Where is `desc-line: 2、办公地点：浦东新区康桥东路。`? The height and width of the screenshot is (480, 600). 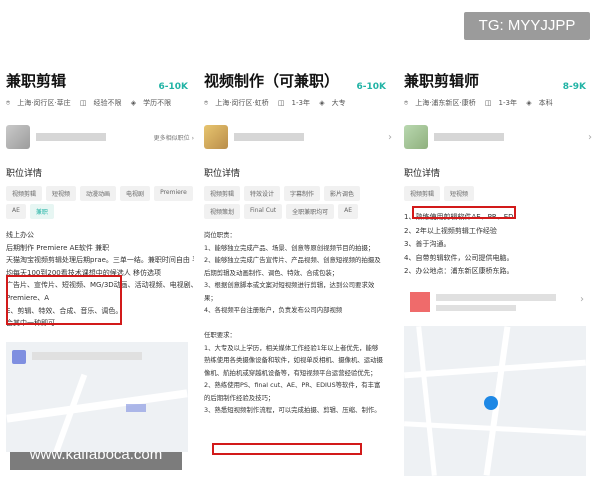
desc-line: 2、办公地点：浦东新区康桥东路。 is located at coordinates (459, 271).